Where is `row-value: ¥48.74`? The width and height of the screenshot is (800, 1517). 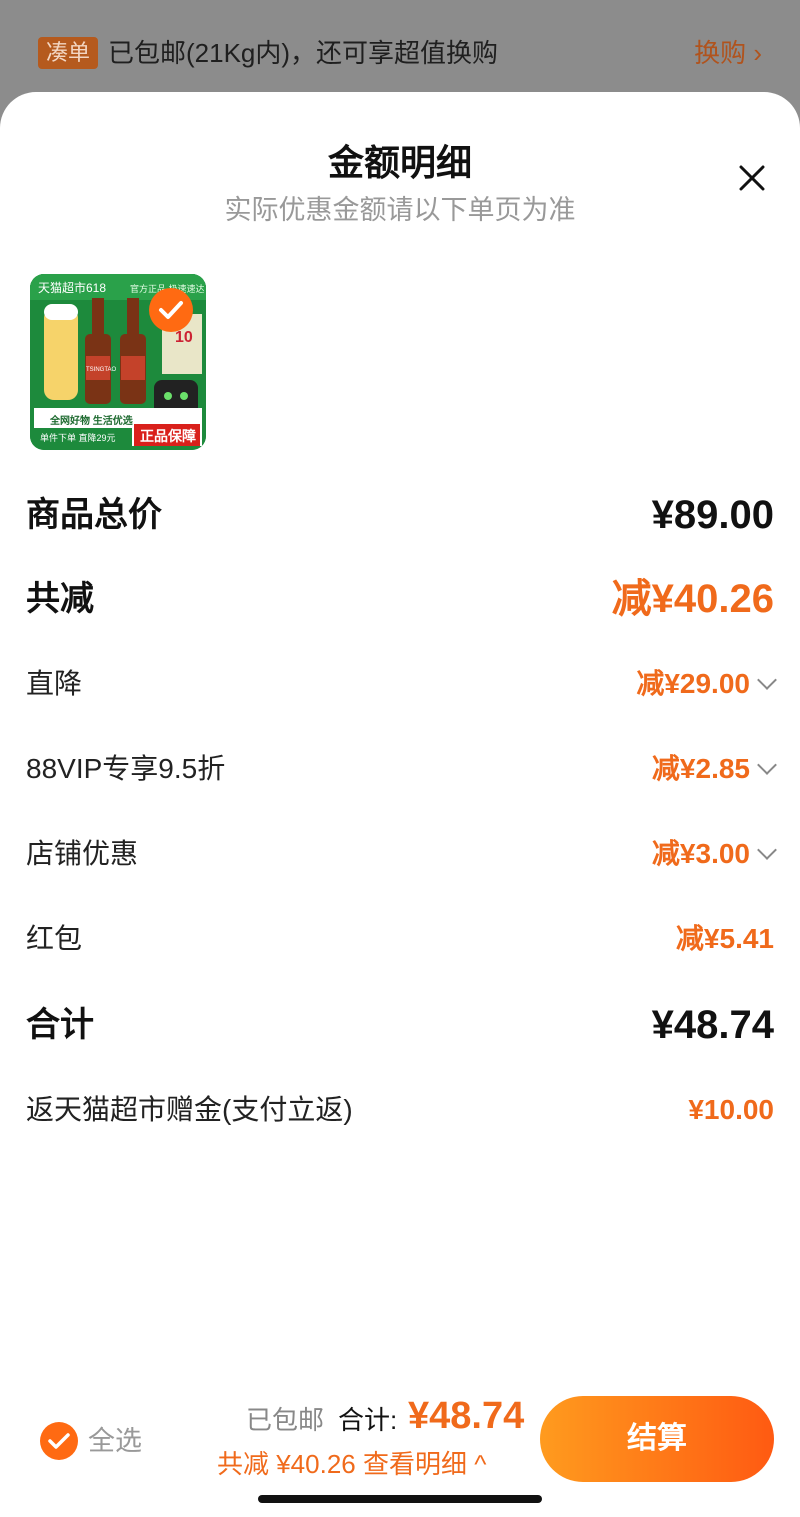 row-value: ¥48.74 is located at coordinates (712, 1025).